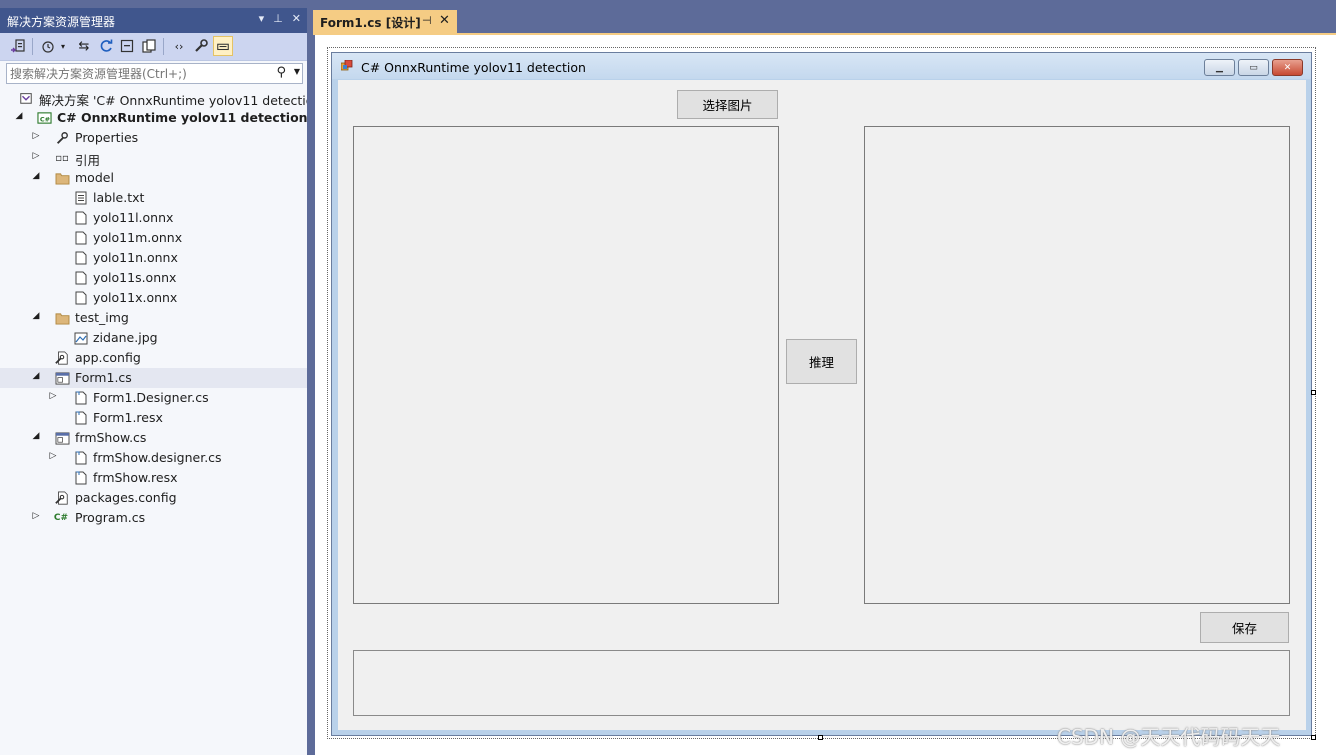 This screenshot has height=755, width=1336. What do you see at coordinates (1313, 737) in the screenshot?
I see `resize-handle-corner` at bounding box center [1313, 737].